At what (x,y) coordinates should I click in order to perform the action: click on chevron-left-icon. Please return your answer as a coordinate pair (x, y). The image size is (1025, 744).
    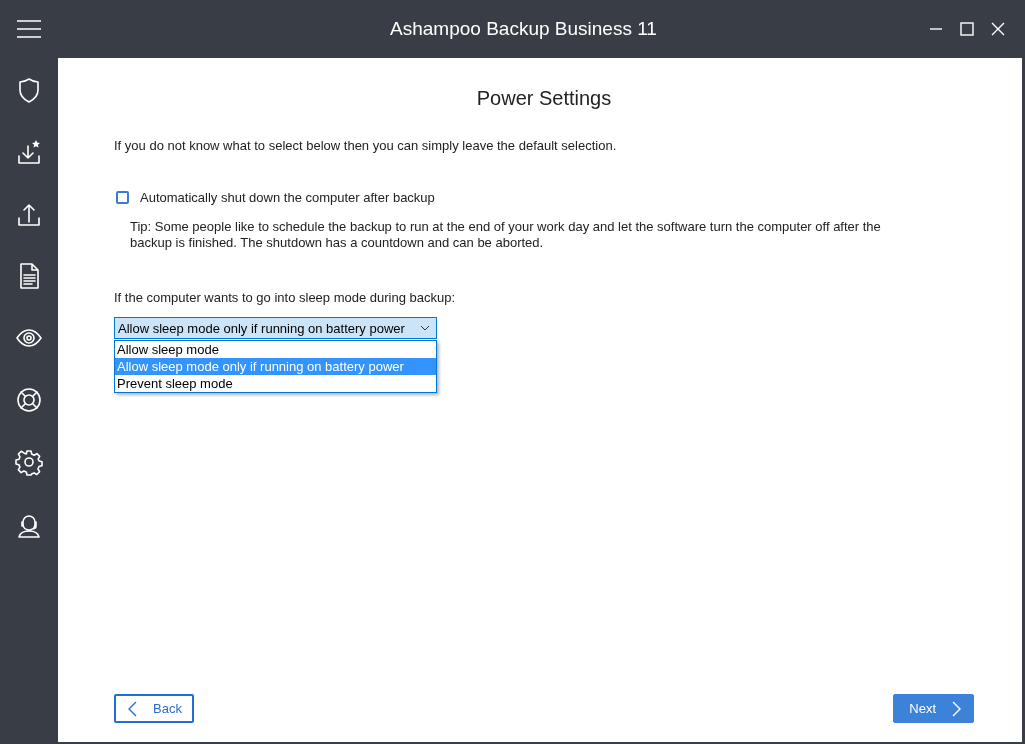
    Looking at the image, I should click on (132, 708).